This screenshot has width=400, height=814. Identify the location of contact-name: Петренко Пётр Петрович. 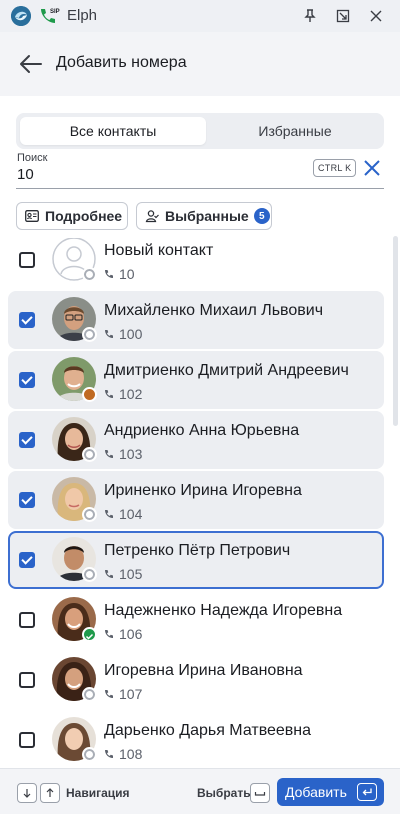
(197, 550).